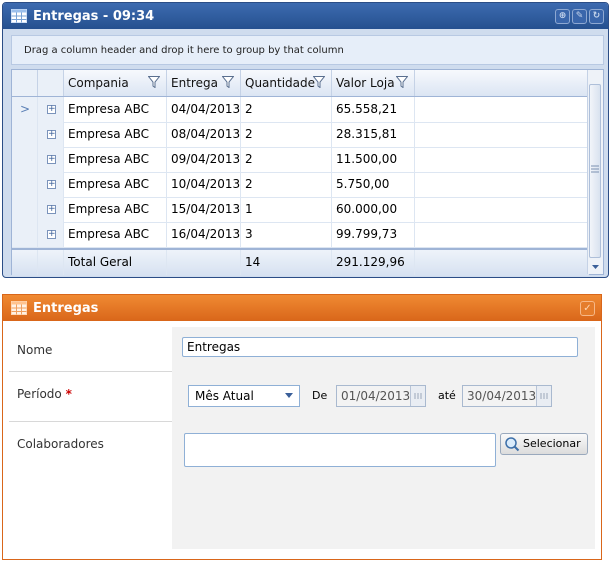 The width and height of the screenshot is (615, 564). Describe the element at coordinates (94, 16) in the screenshot. I see `grid-panel-title: Entregas - 09:34` at that location.